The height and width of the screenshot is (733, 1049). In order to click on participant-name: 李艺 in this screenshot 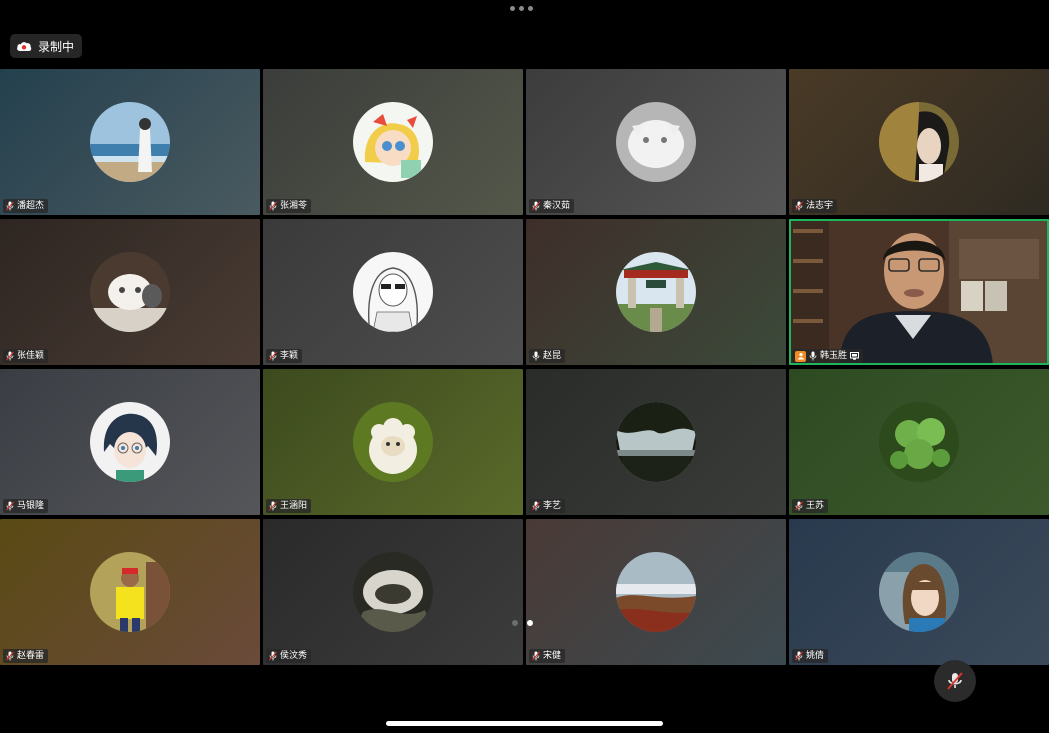, I will do `click(552, 506)`.